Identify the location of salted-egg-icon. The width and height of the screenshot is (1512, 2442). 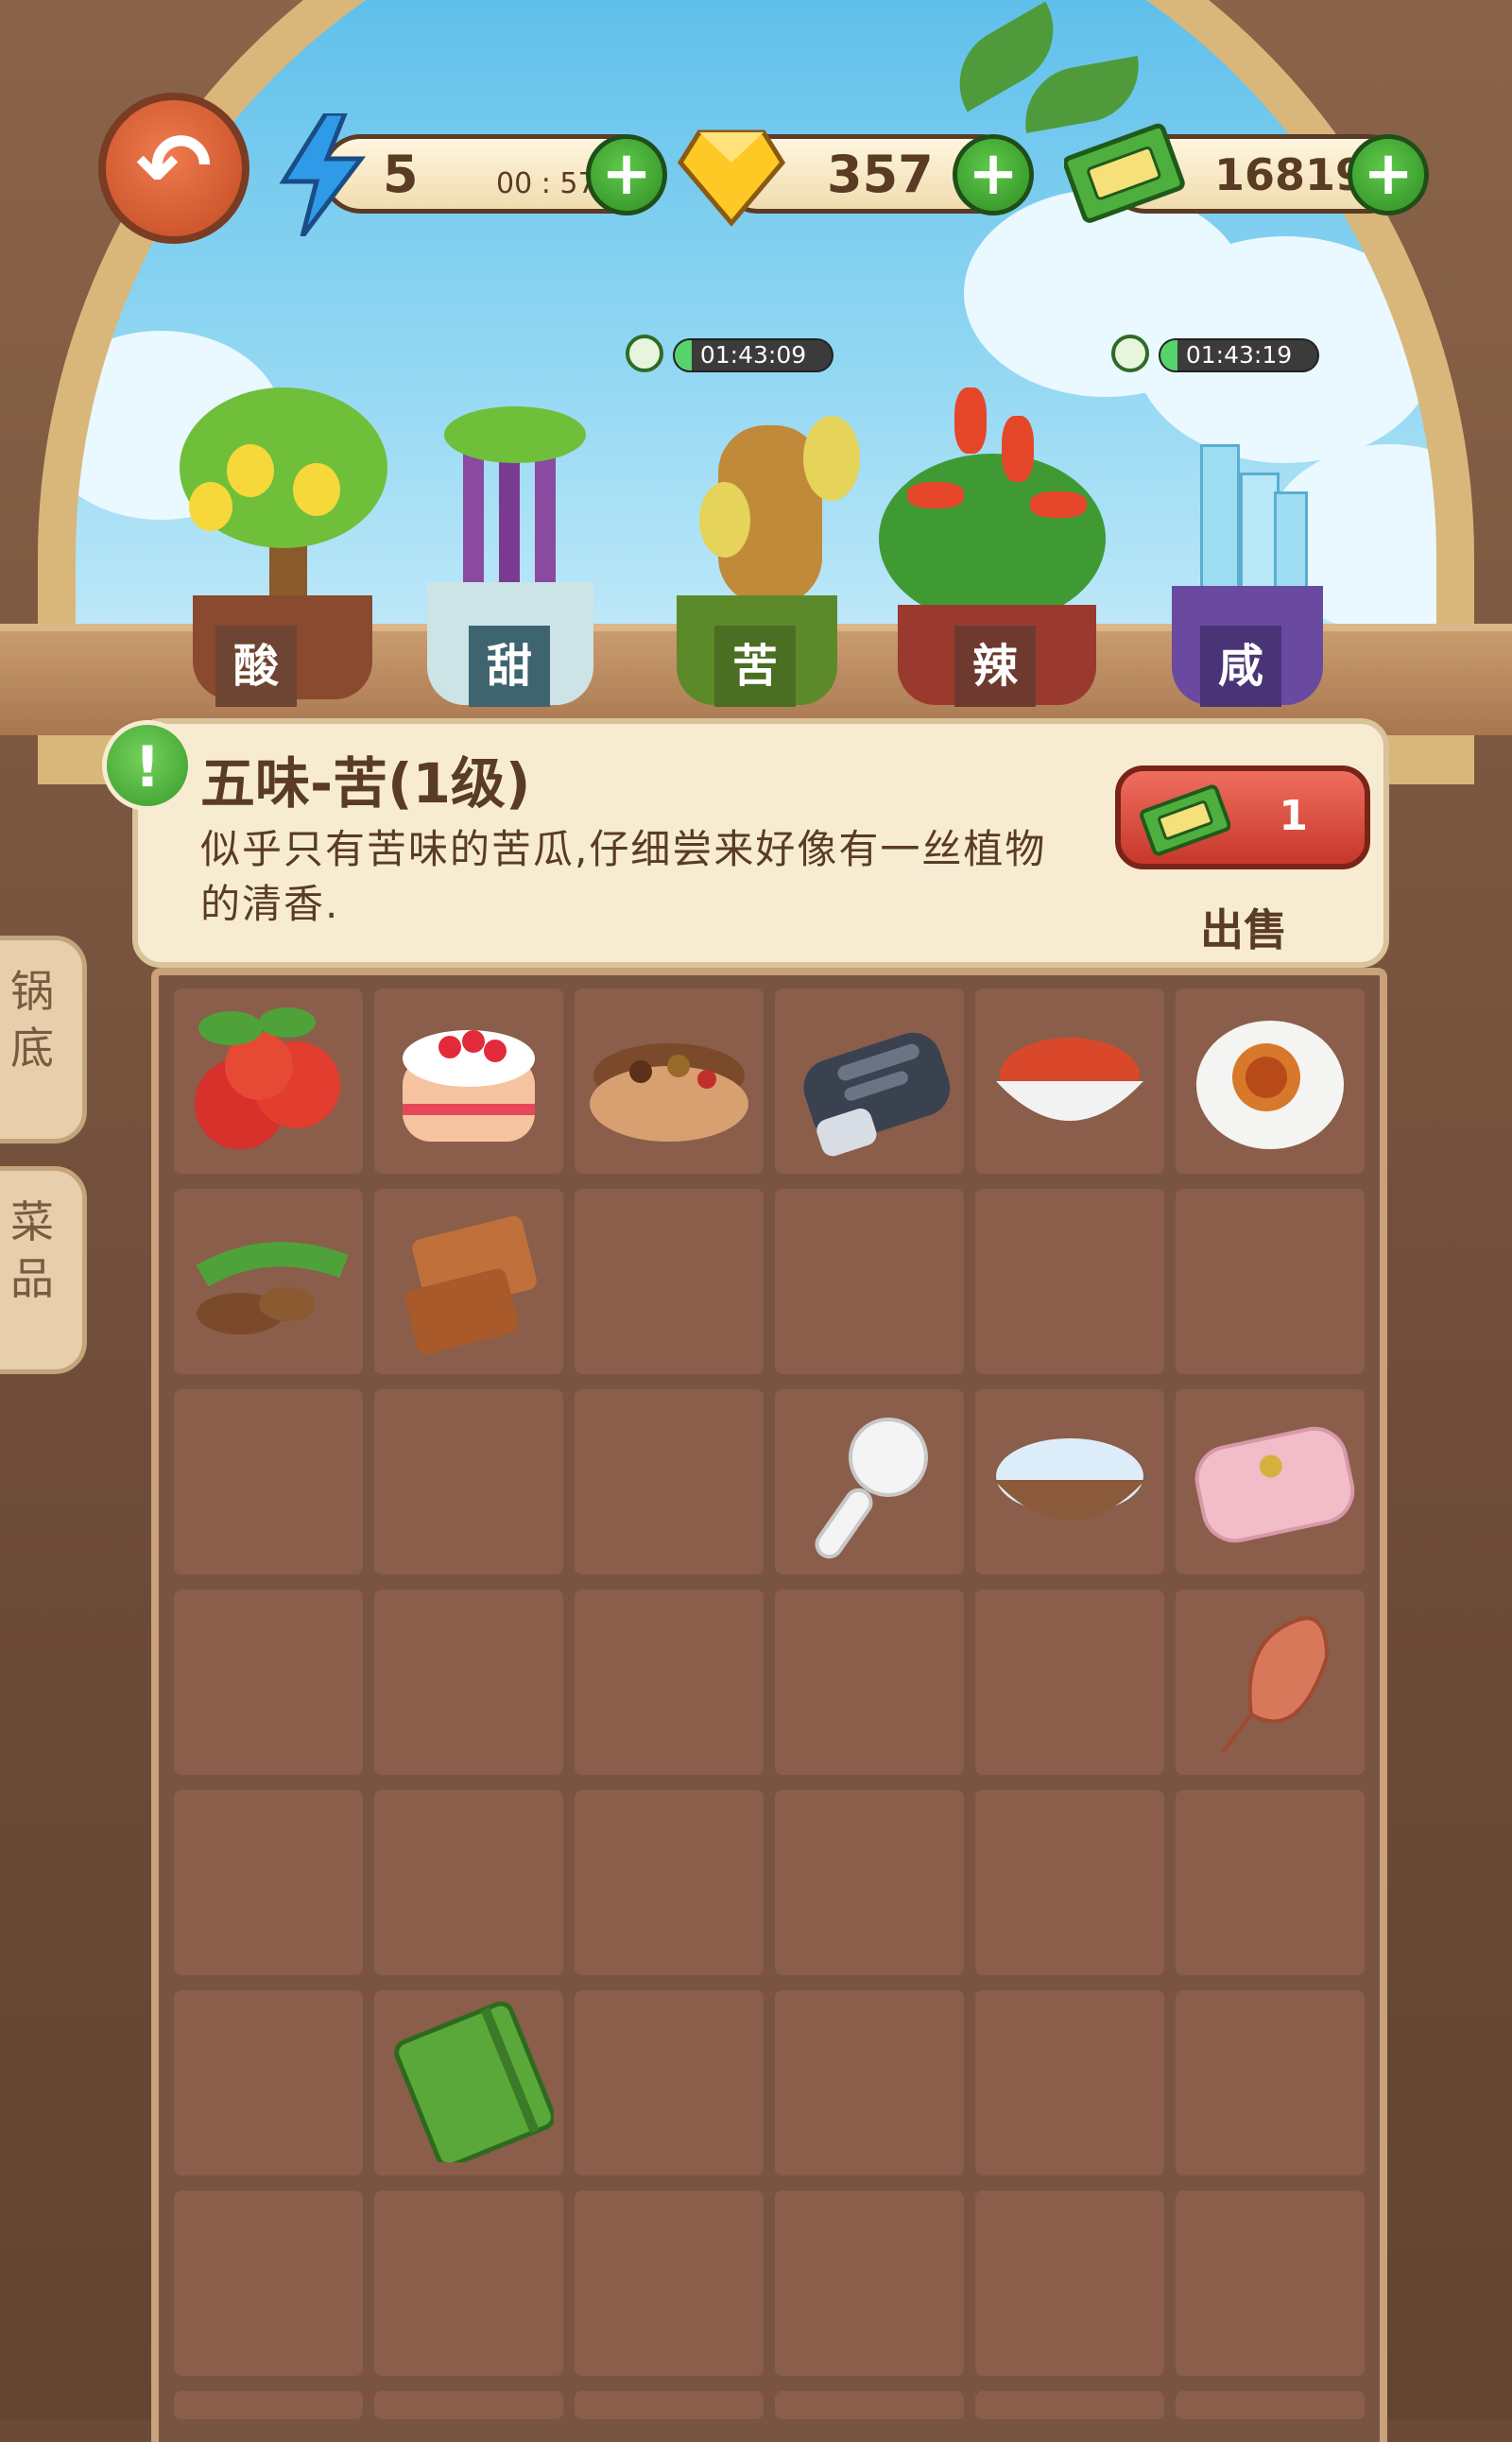
(1270, 1080).